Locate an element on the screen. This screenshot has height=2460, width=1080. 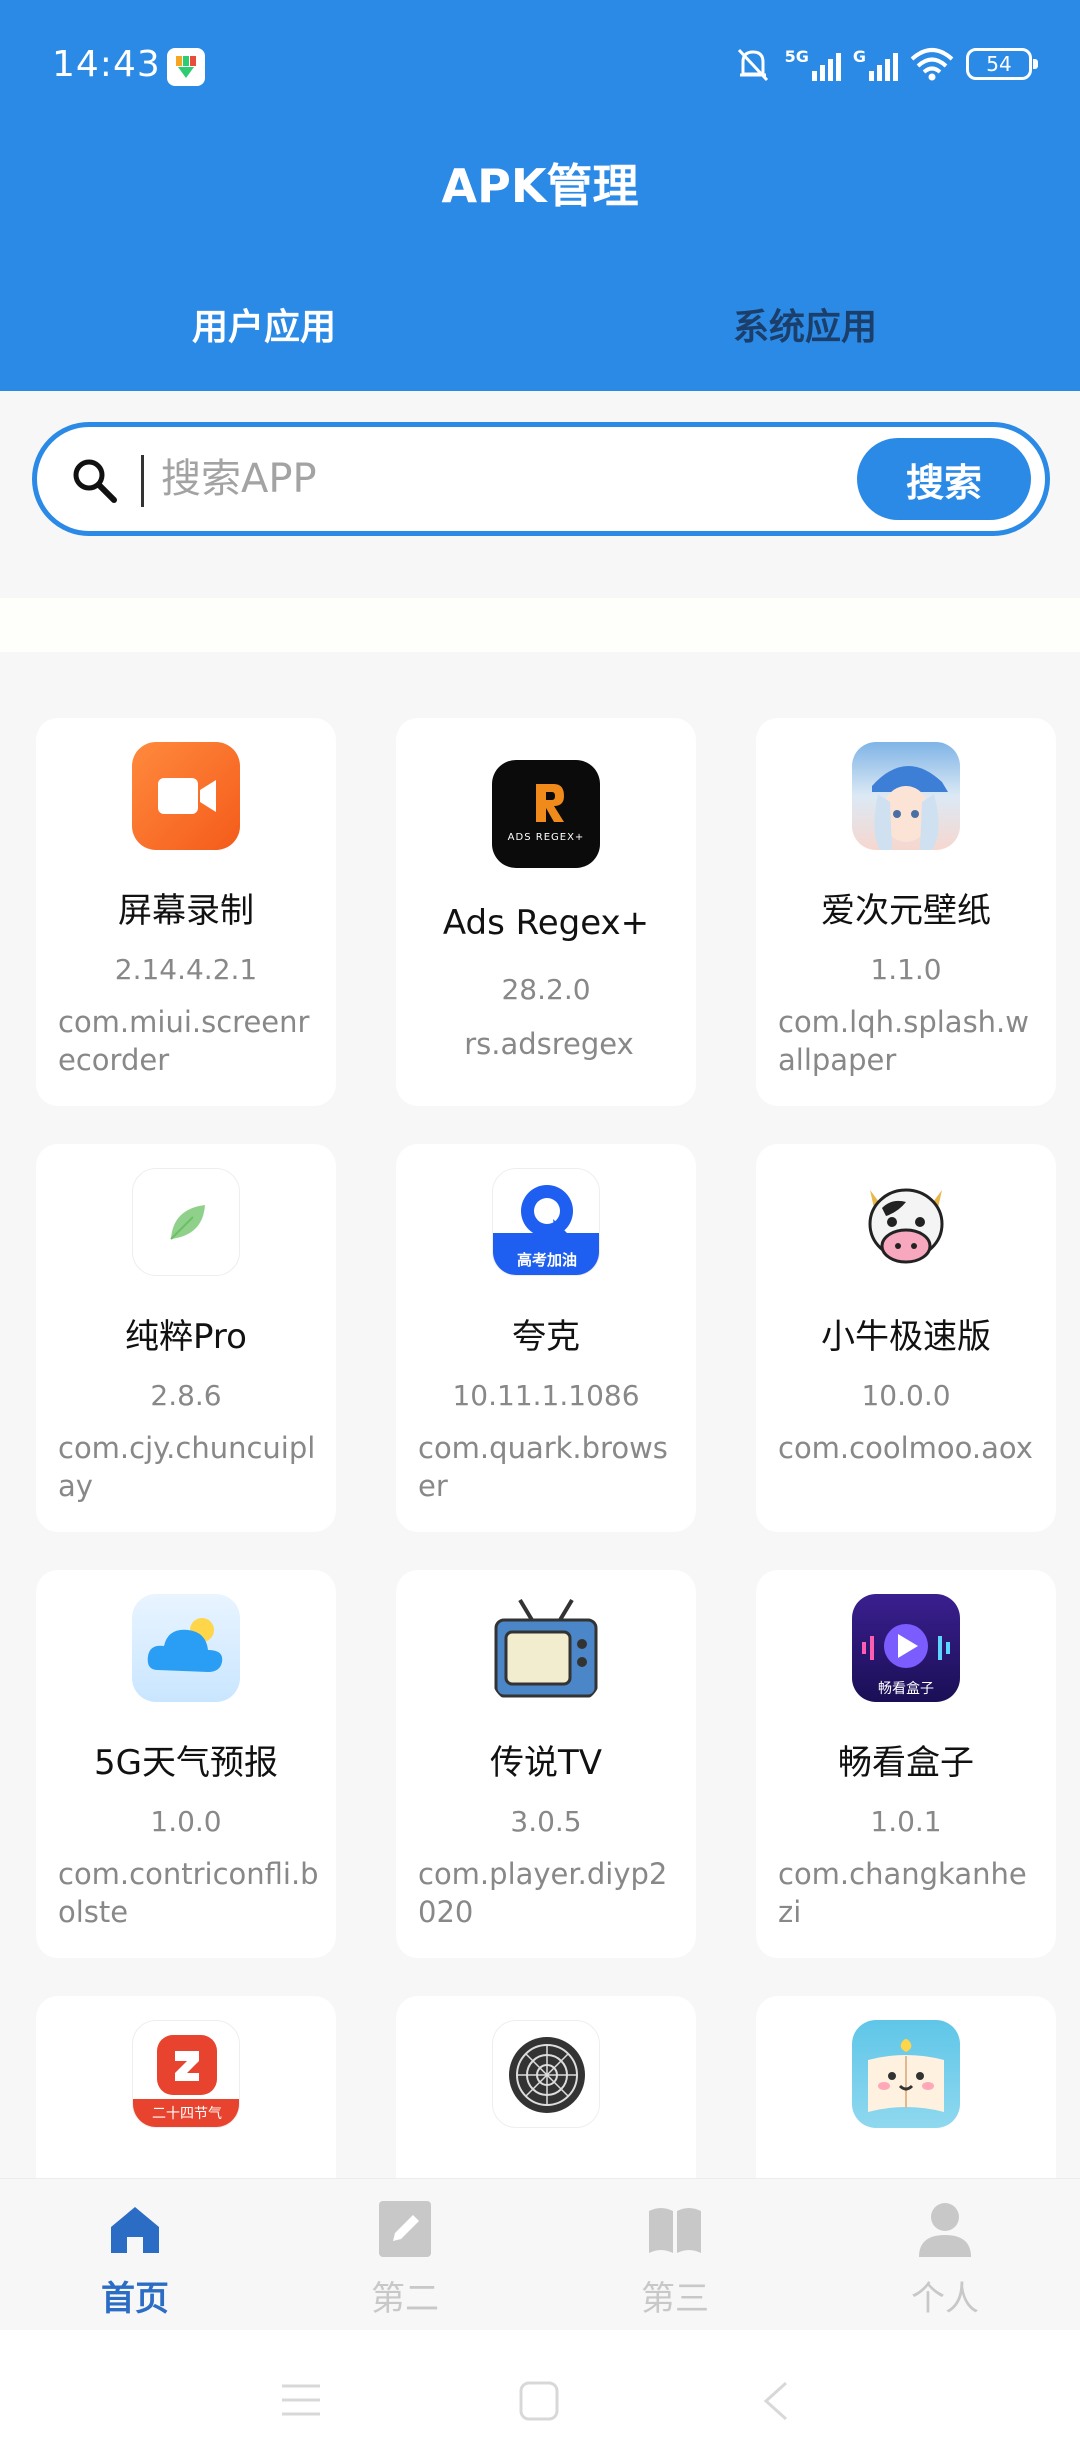
nav-label: 第二 is located at coordinates (405, 2299).